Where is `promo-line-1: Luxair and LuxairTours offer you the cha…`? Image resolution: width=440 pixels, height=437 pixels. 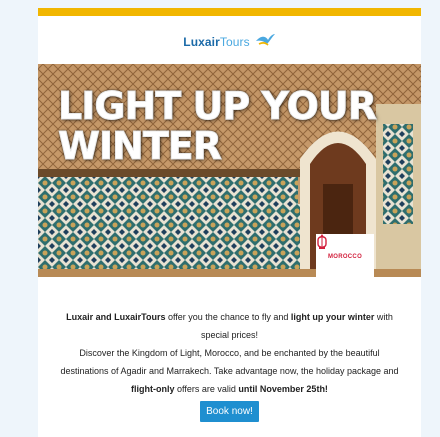
promo-line-1: Luxair and LuxairTours offer you the cha… is located at coordinates (229, 317).